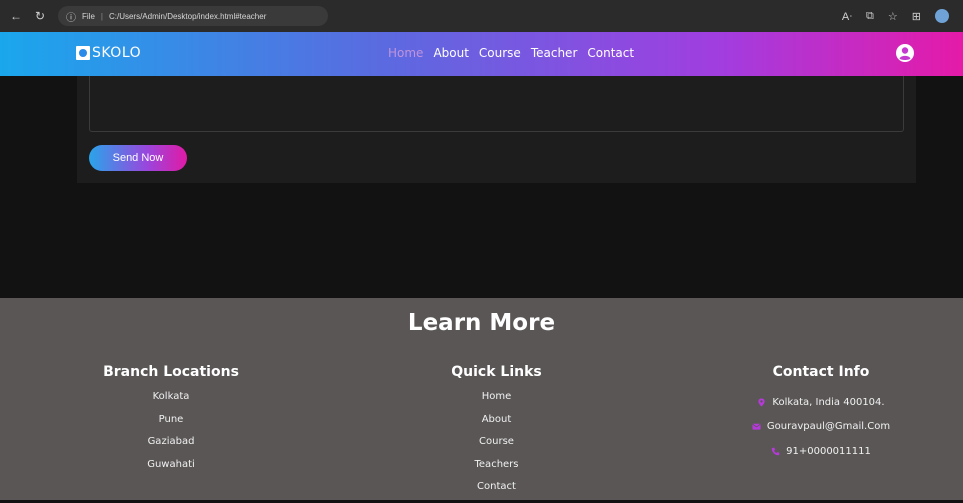 This screenshot has width=963, height=503. I want to click on logo-icon, so click(83, 53).